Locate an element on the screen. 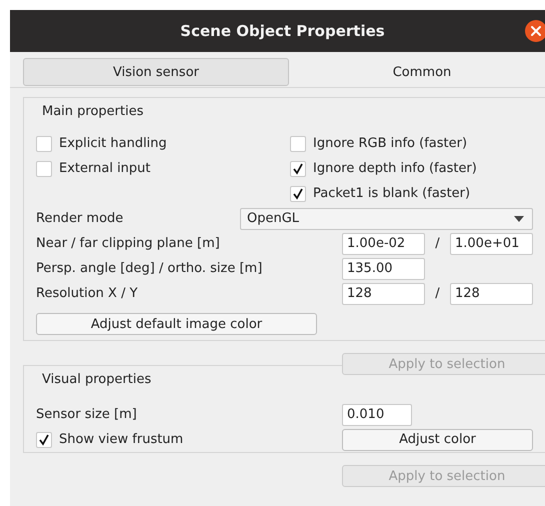 This screenshot has height=506, width=545. field-label: Resolution X / Y is located at coordinates (87, 293).